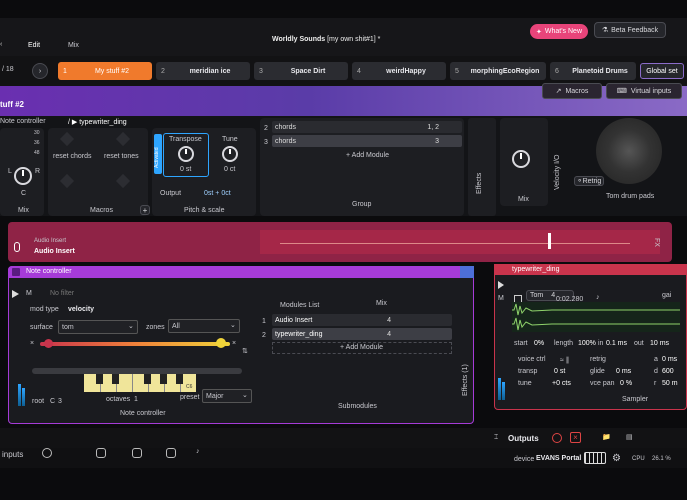  Describe the element at coordinates (266, 128) in the screenshot. I see `group-row-2-num: 2` at that location.